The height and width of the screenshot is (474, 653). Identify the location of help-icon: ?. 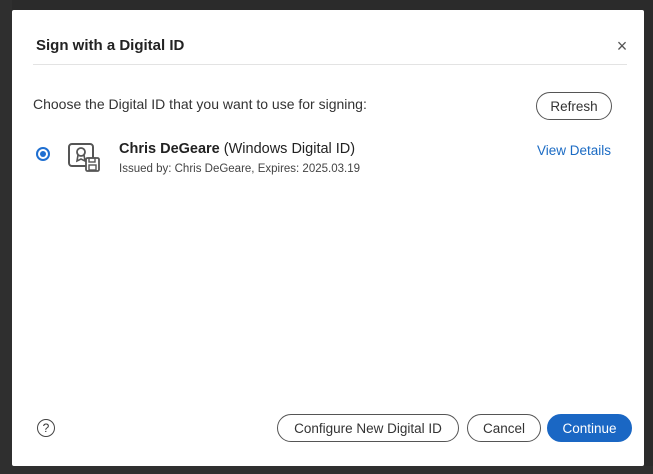
(46, 428).